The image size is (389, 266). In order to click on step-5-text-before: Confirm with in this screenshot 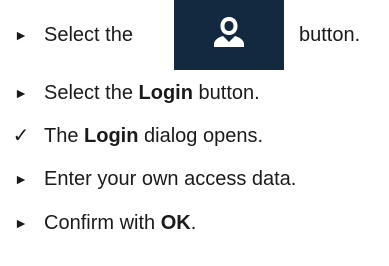, I will do `click(102, 223)`.